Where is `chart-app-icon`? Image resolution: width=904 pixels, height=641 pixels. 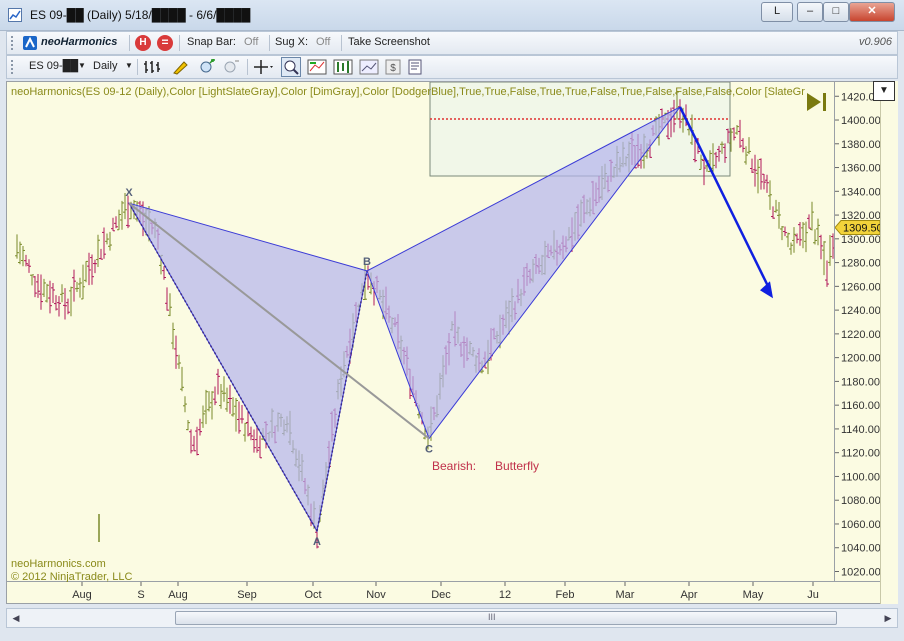 chart-app-icon is located at coordinates (15, 15).